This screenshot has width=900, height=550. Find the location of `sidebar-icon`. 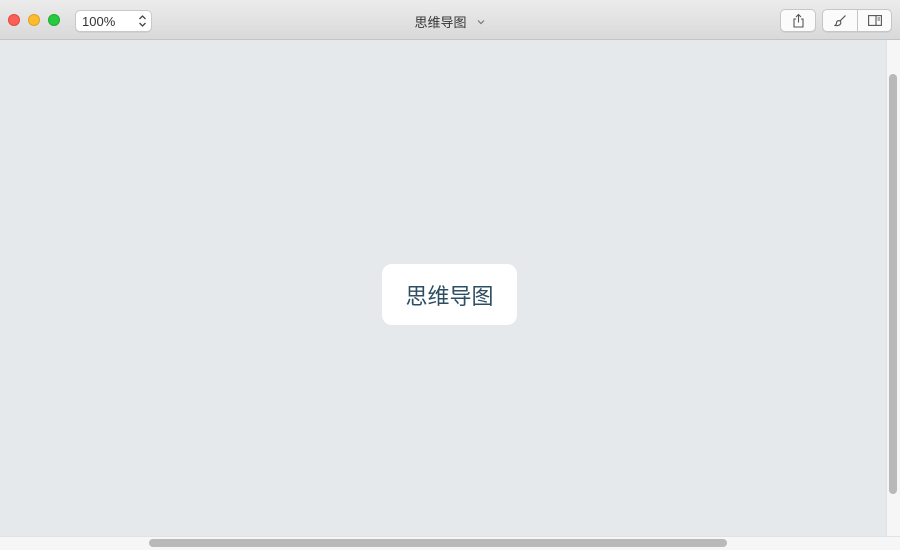

sidebar-icon is located at coordinates (875, 20).